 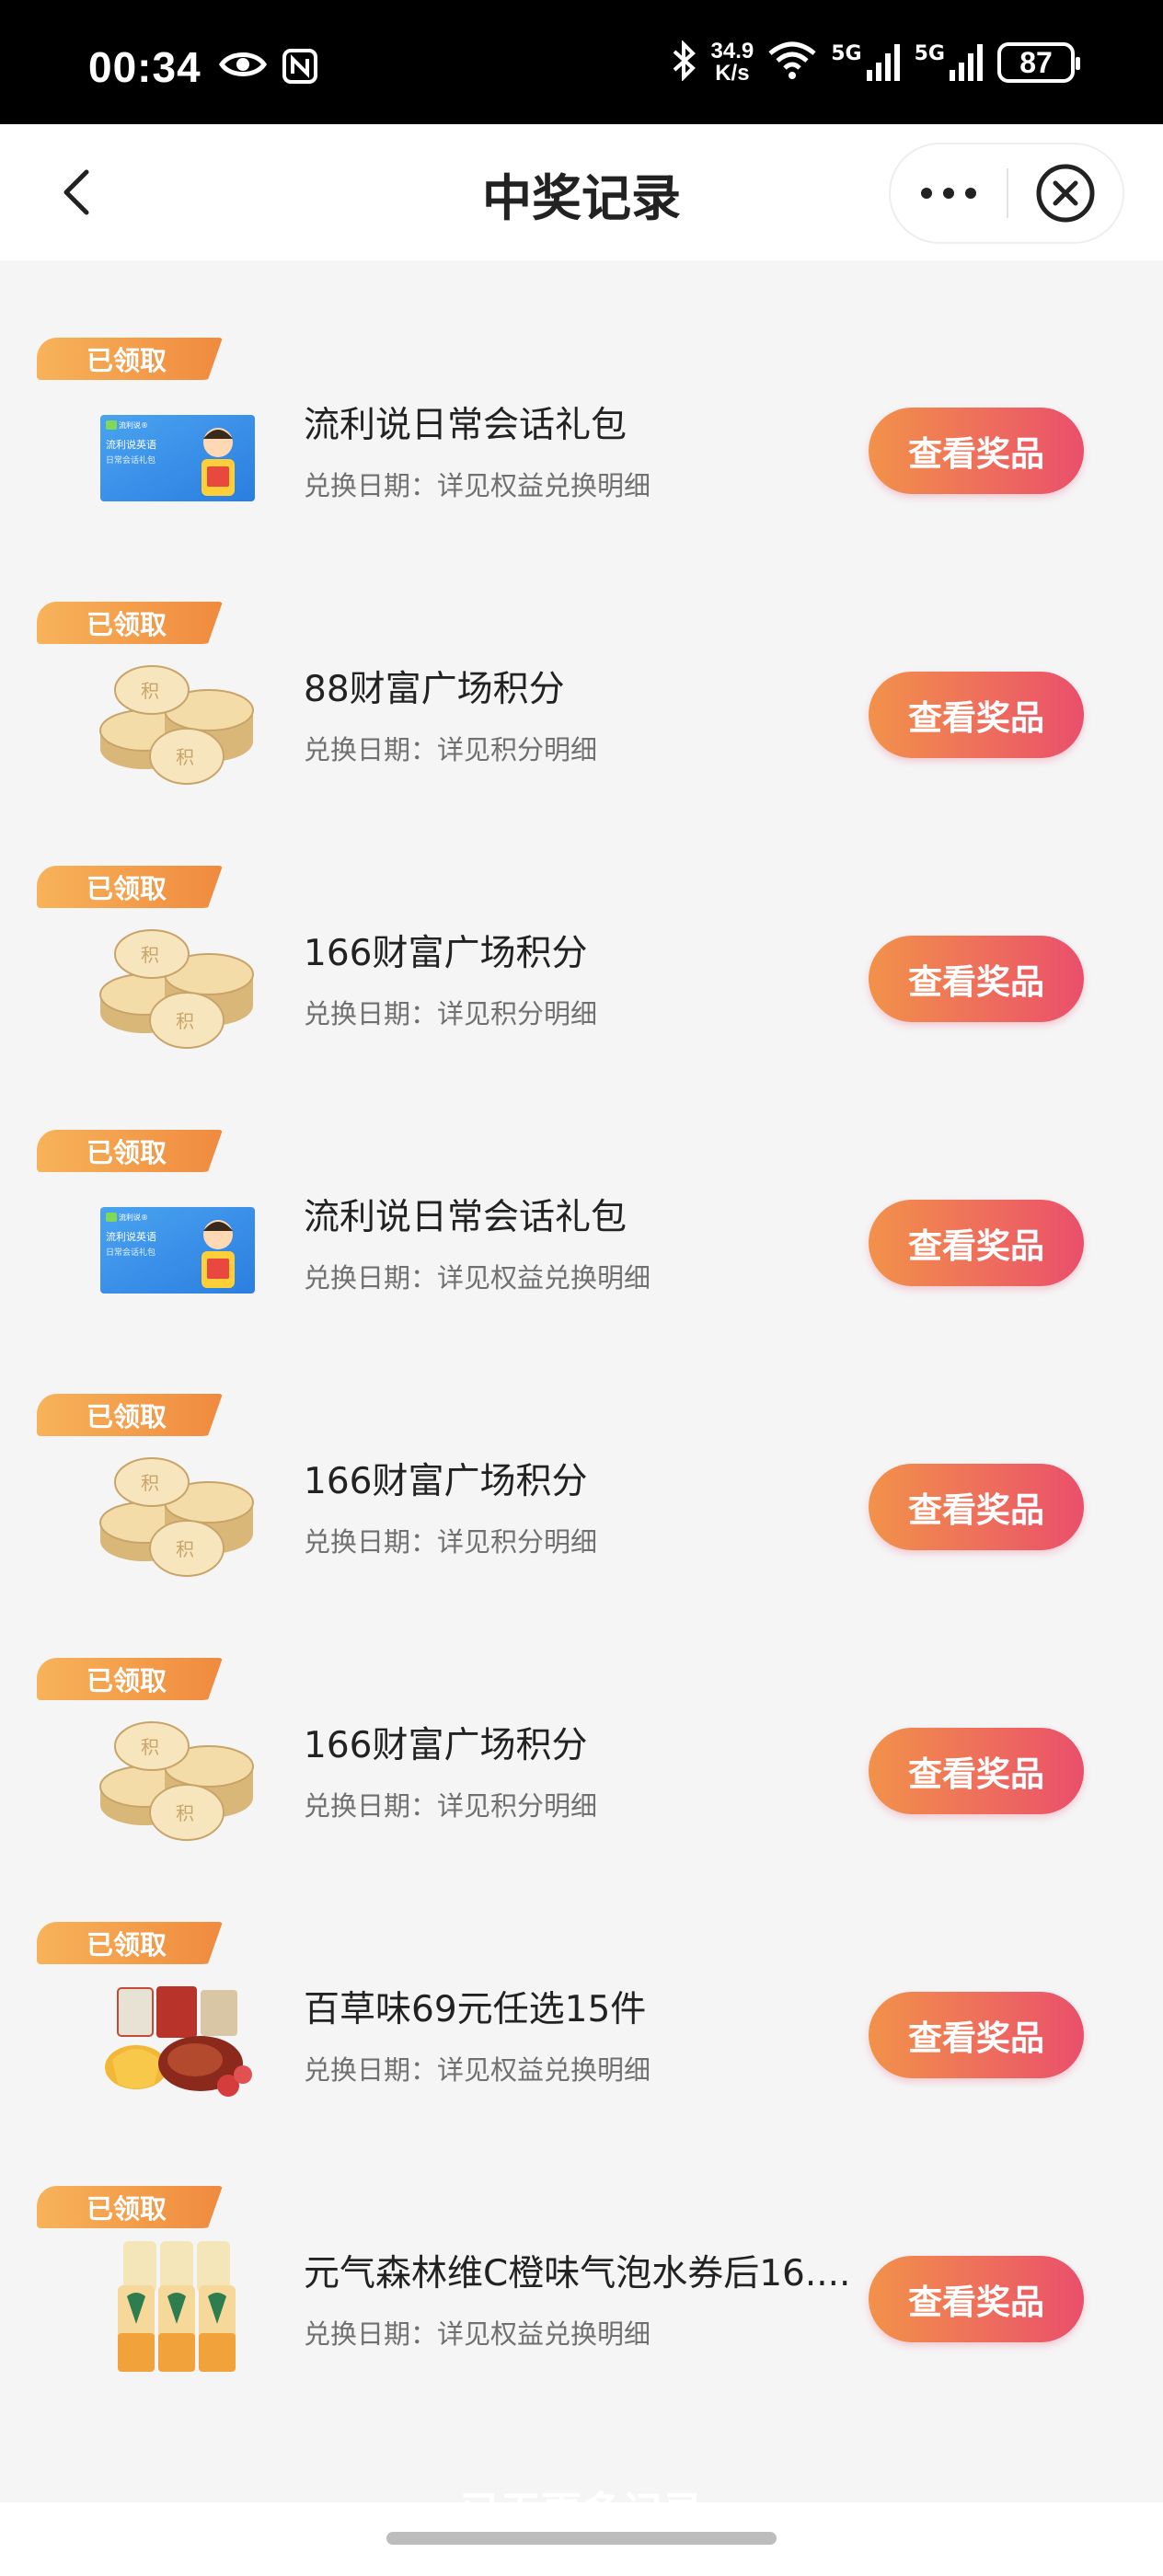 I want to click on drink-cans-icon, so click(x=178, y=2306).